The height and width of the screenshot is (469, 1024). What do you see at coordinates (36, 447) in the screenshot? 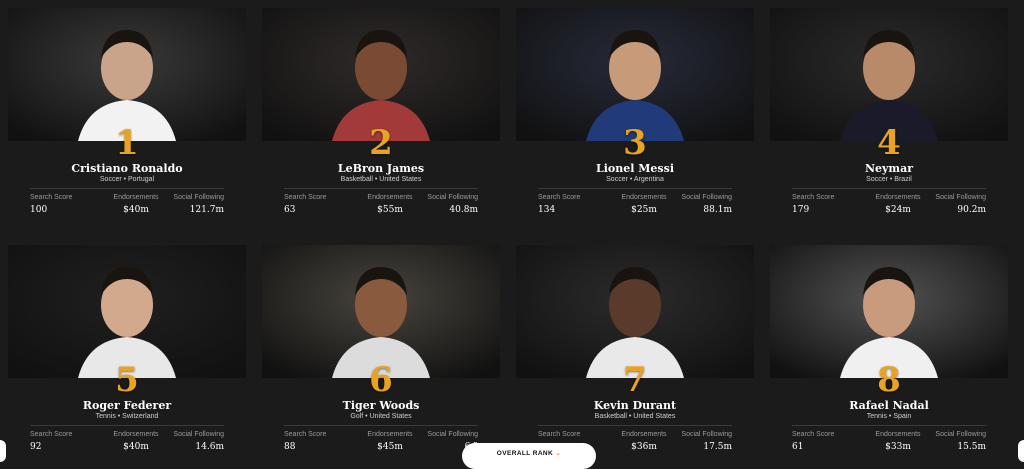
I see `search-score-value: 92` at bounding box center [36, 447].